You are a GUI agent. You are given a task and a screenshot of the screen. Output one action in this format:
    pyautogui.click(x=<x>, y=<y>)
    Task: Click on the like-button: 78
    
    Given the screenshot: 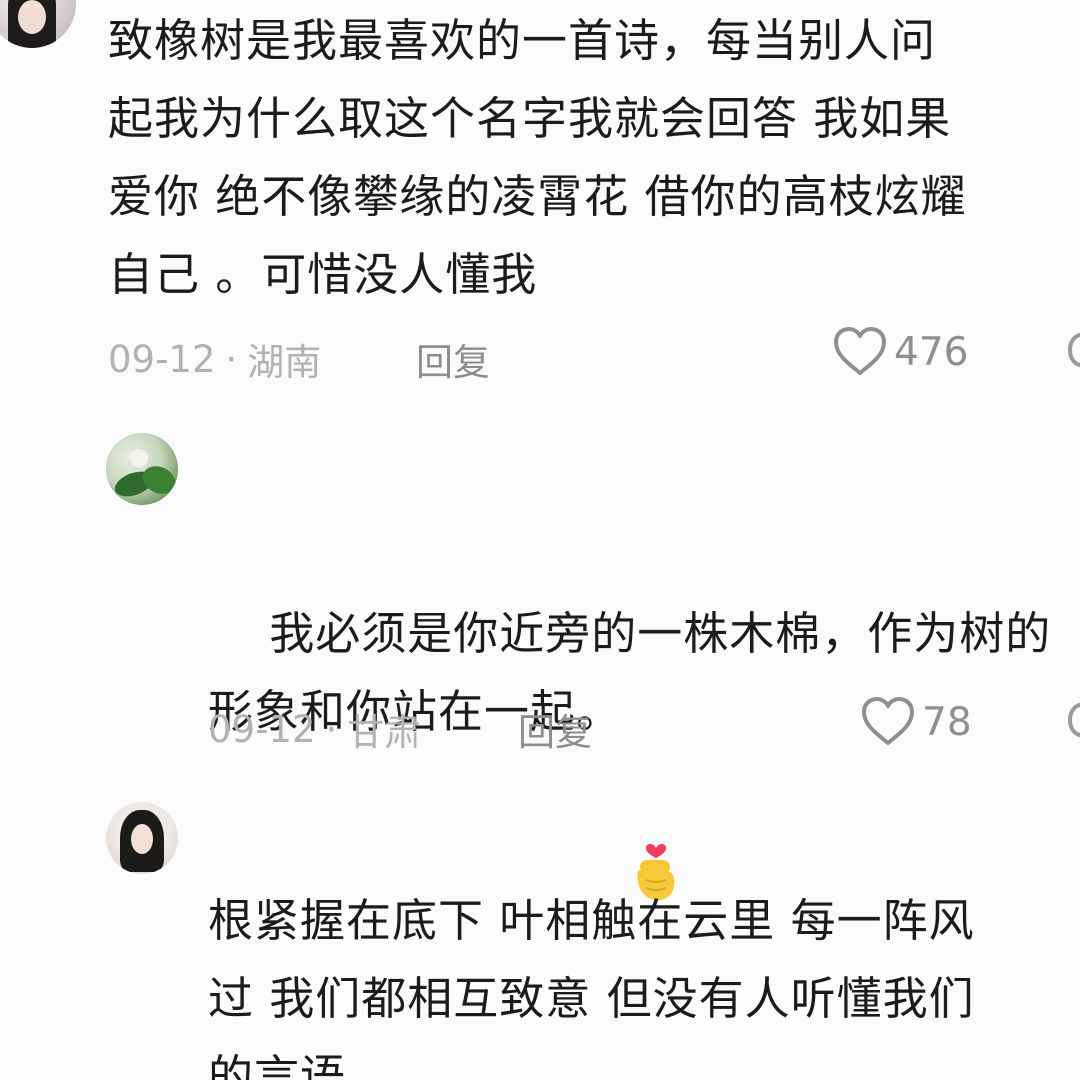 What is the action you would take?
    pyautogui.click(x=916, y=722)
    